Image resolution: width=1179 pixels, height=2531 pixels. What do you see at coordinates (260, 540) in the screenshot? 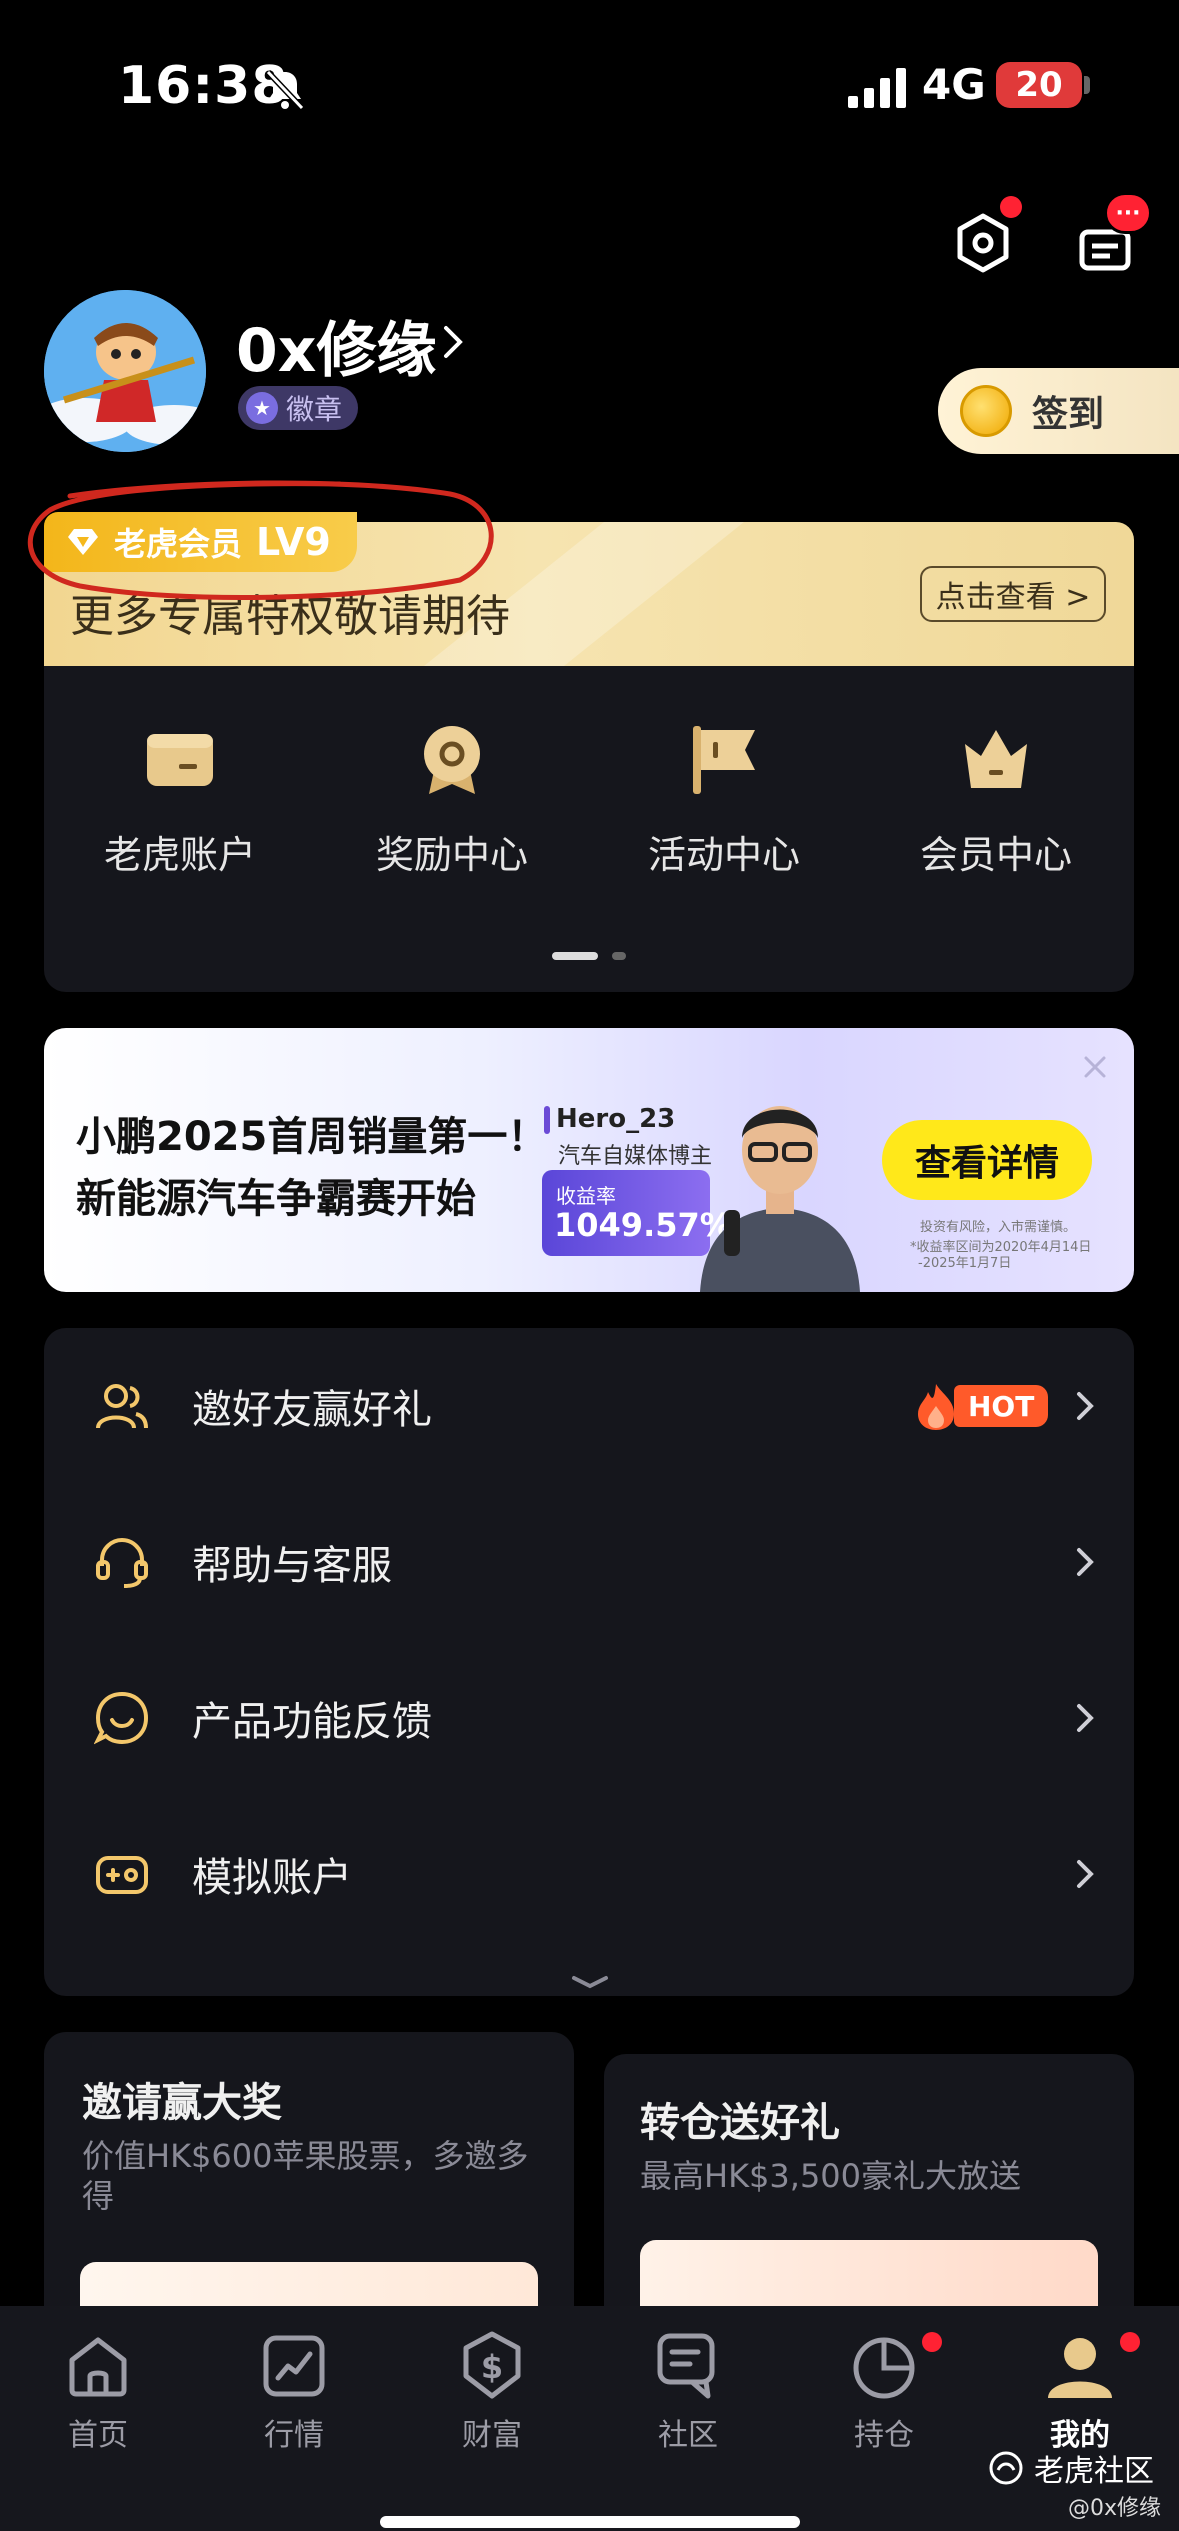
I see `red-annotation-circle` at bounding box center [260, 540].